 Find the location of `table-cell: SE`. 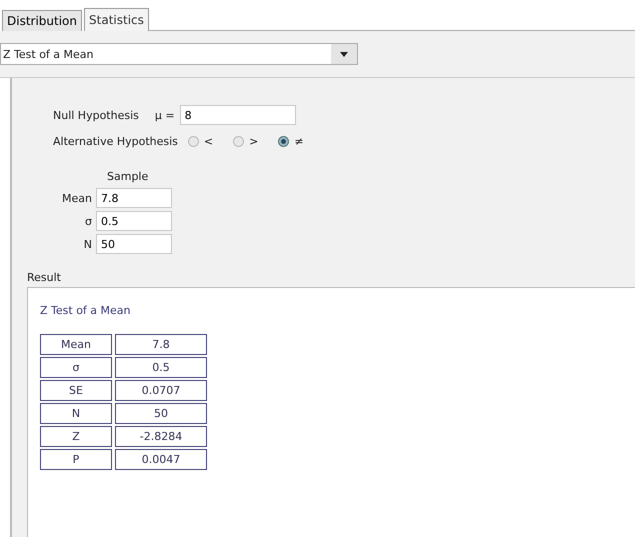

table-cell: SE is located at coordinates (76, 390).